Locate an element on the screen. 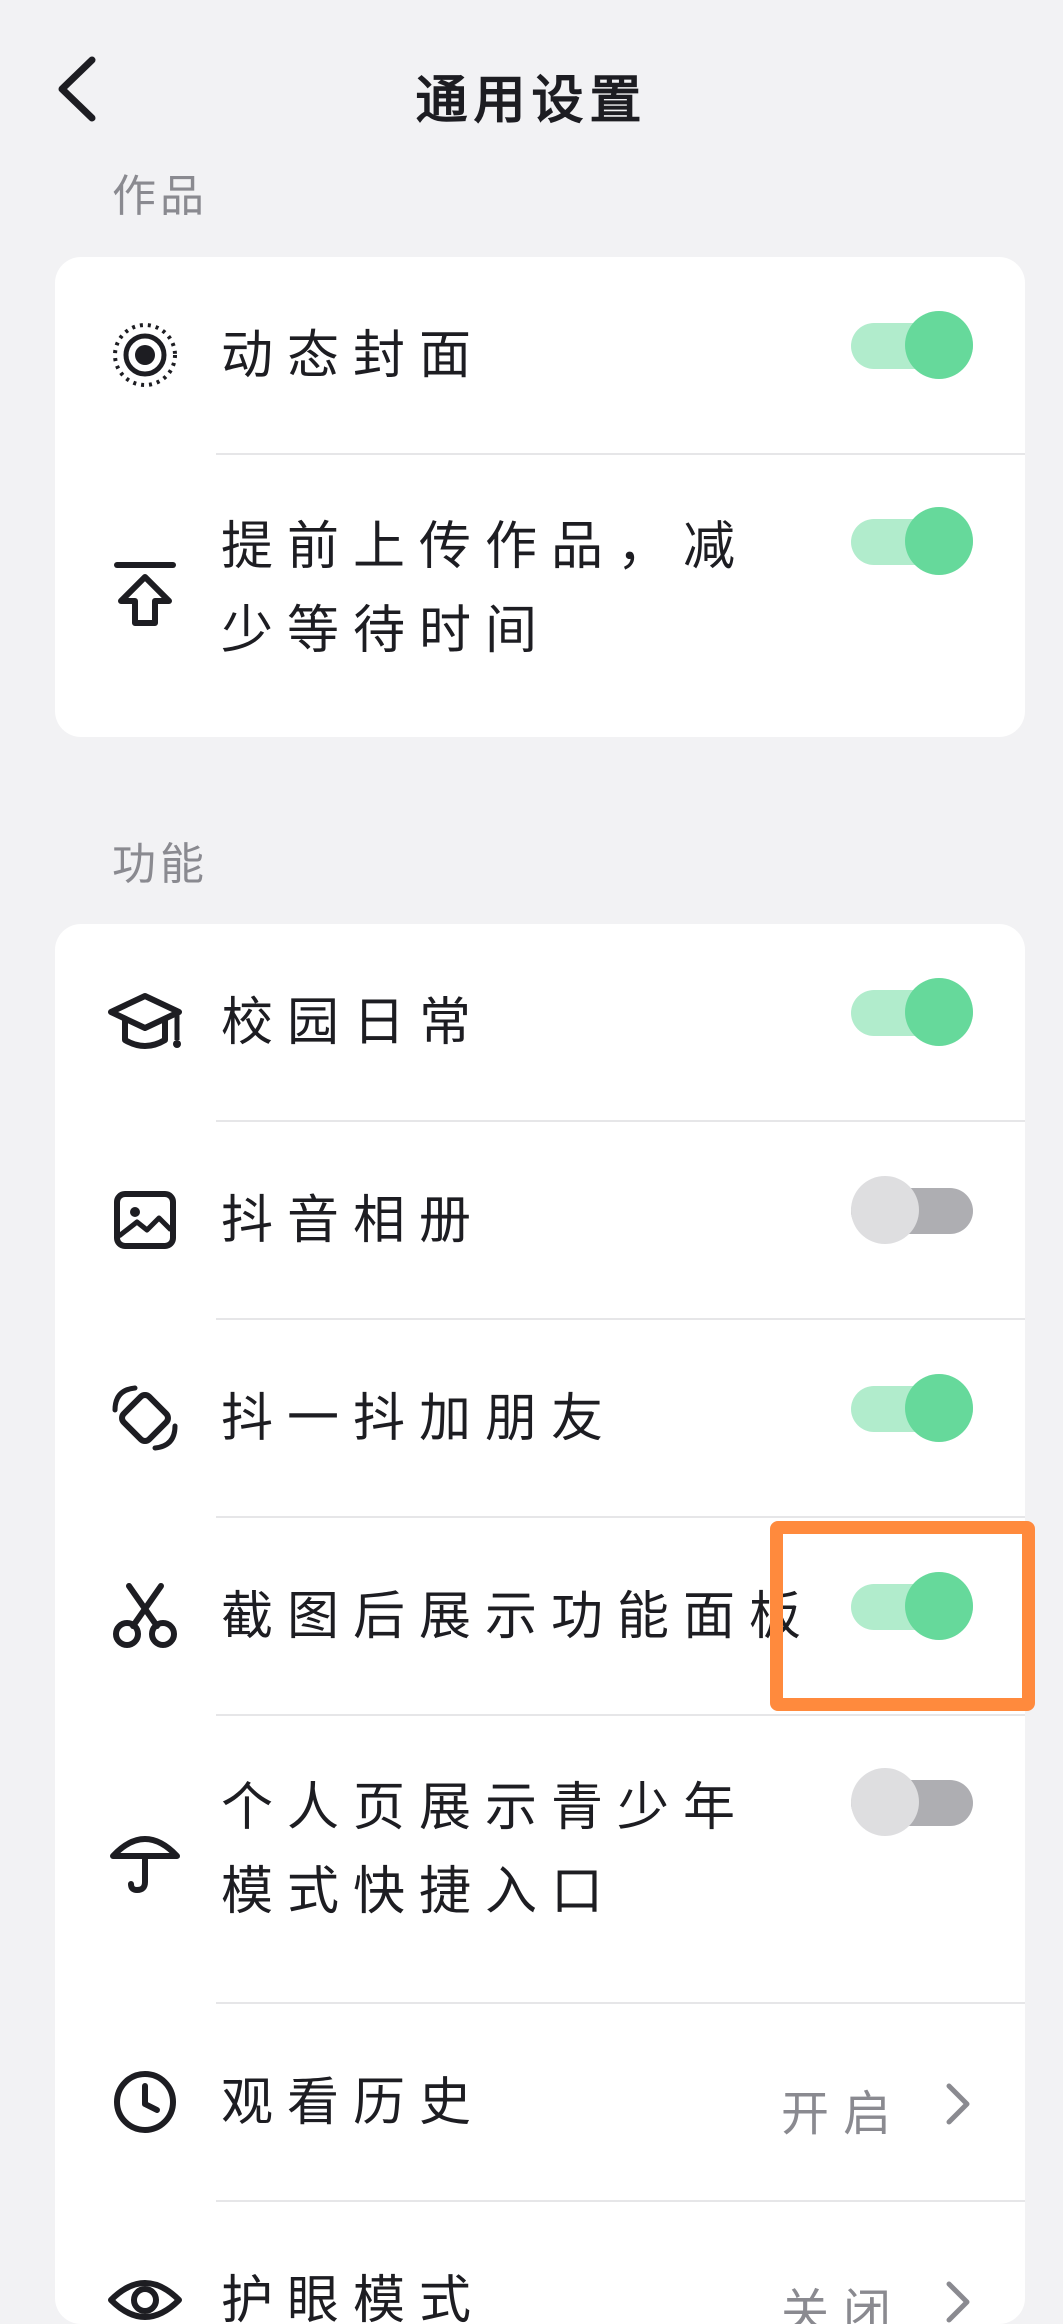 This screenshot has width=1063, height=2324. shake-add-friends-toggle is located at coordinates (912, 1408).